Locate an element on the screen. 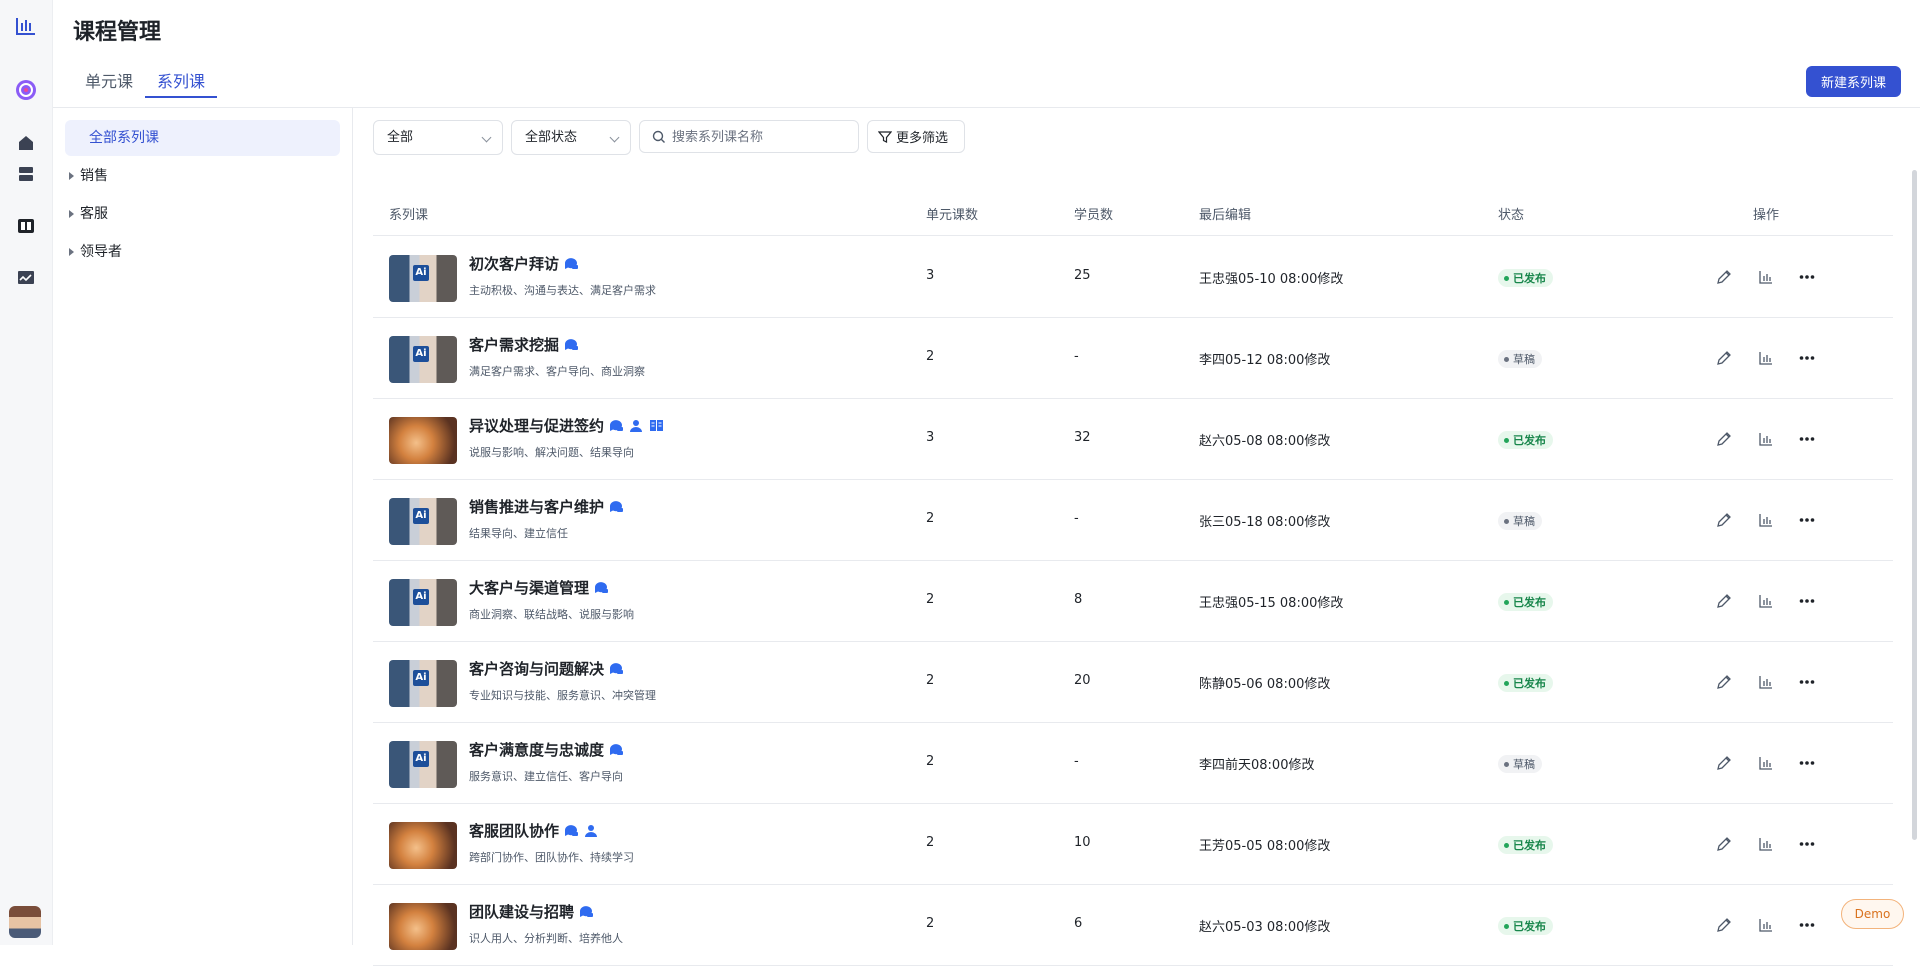 The image size is (1920, 966). category-item-leader: 领导者 is located at coordinates (95, 252).